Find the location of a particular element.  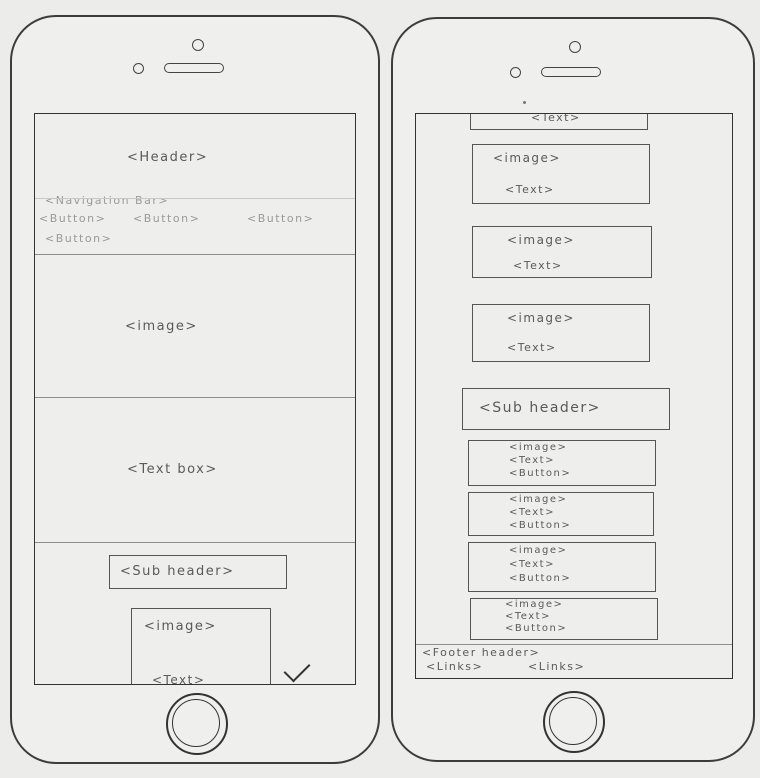

image-divider is located at coordinates (195, 397).